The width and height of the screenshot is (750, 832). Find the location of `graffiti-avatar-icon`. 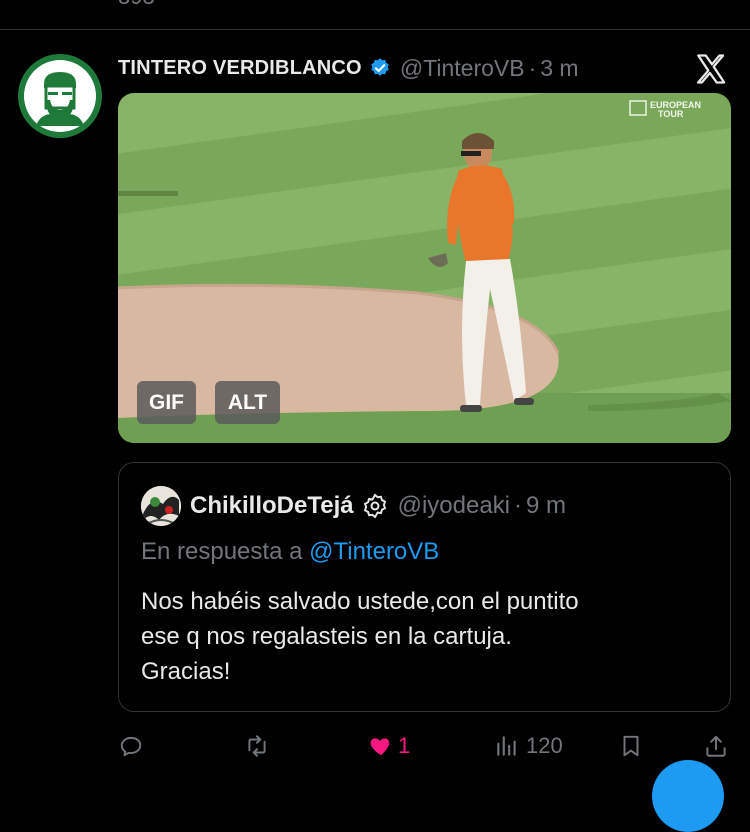

graffiti-avatar-icon is located at coordinates (161, 506).